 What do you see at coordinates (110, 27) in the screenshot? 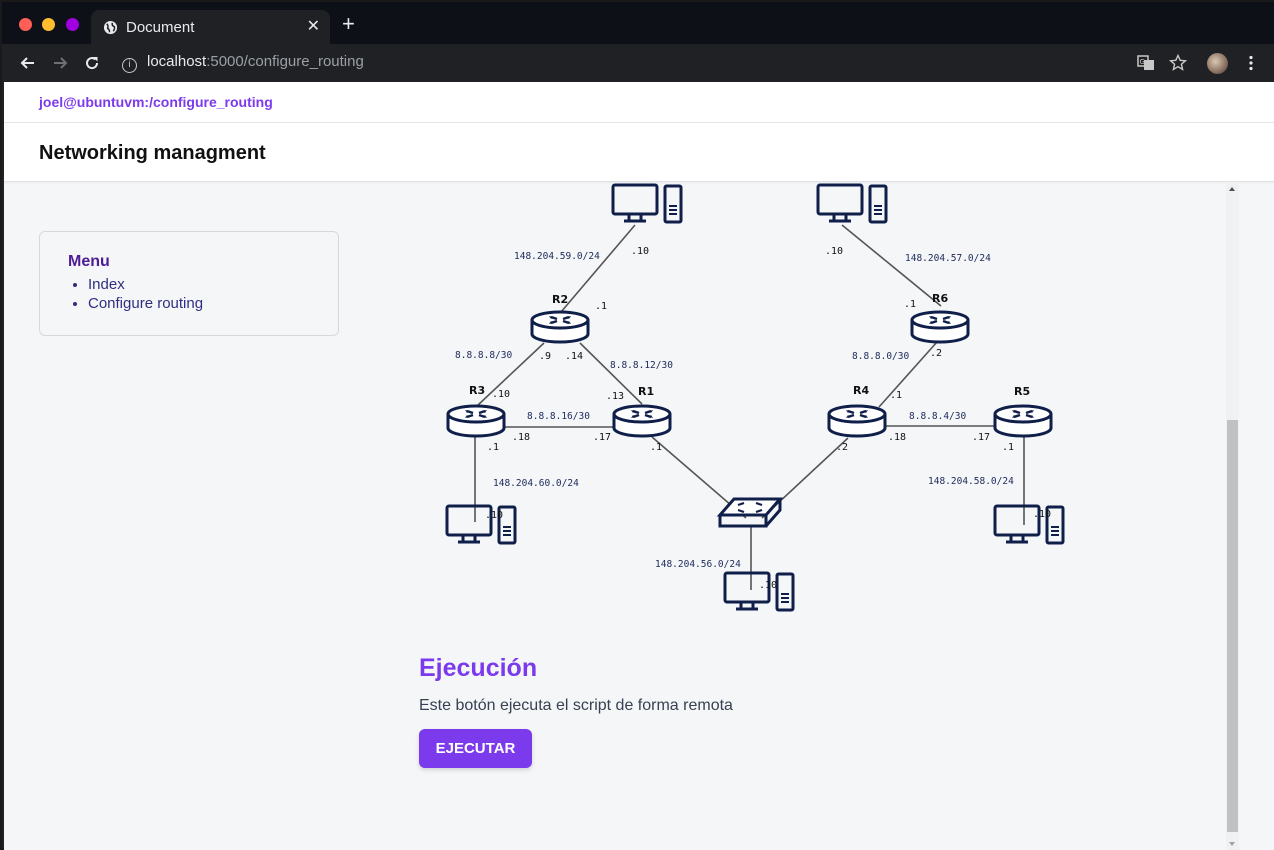
I see `globe-icon` at bounding box center [110, 27].